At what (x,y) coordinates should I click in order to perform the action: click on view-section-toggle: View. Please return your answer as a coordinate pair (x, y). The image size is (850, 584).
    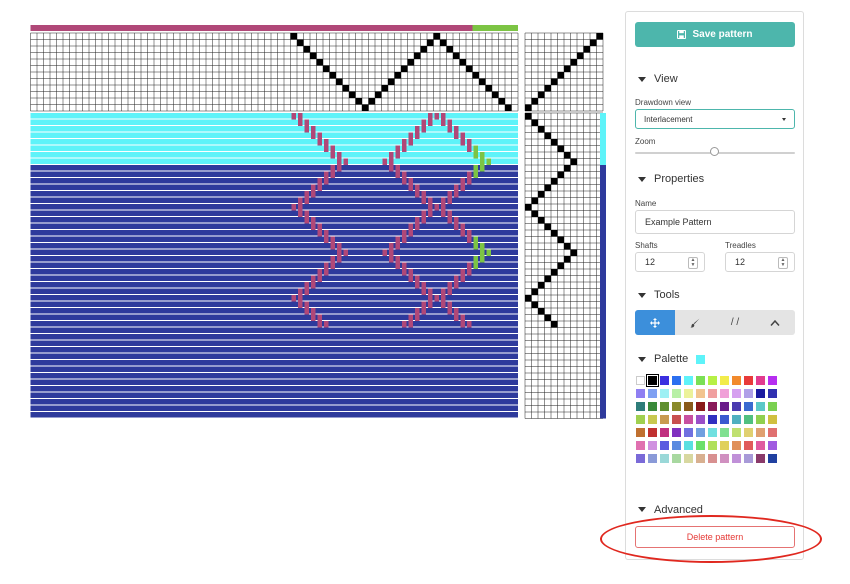
    Looking at the image, I should click on (658, 79).